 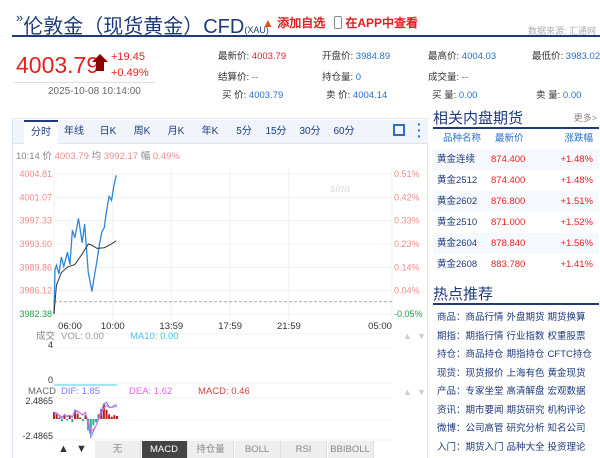 I want to click on futures-name: 黄金2602, so click(x=462, y=201).